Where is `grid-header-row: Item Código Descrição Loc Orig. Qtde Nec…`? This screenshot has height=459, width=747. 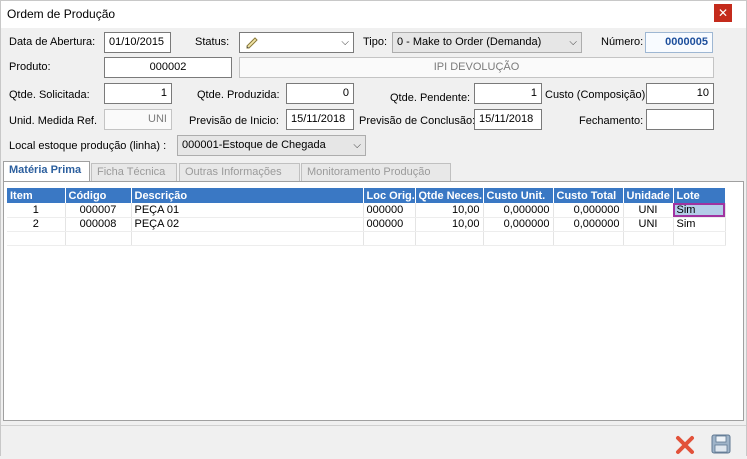
grid-header-row: Item Código Descrição Loc Orig. Qtde Nec… is located at coordinates (366, 195).